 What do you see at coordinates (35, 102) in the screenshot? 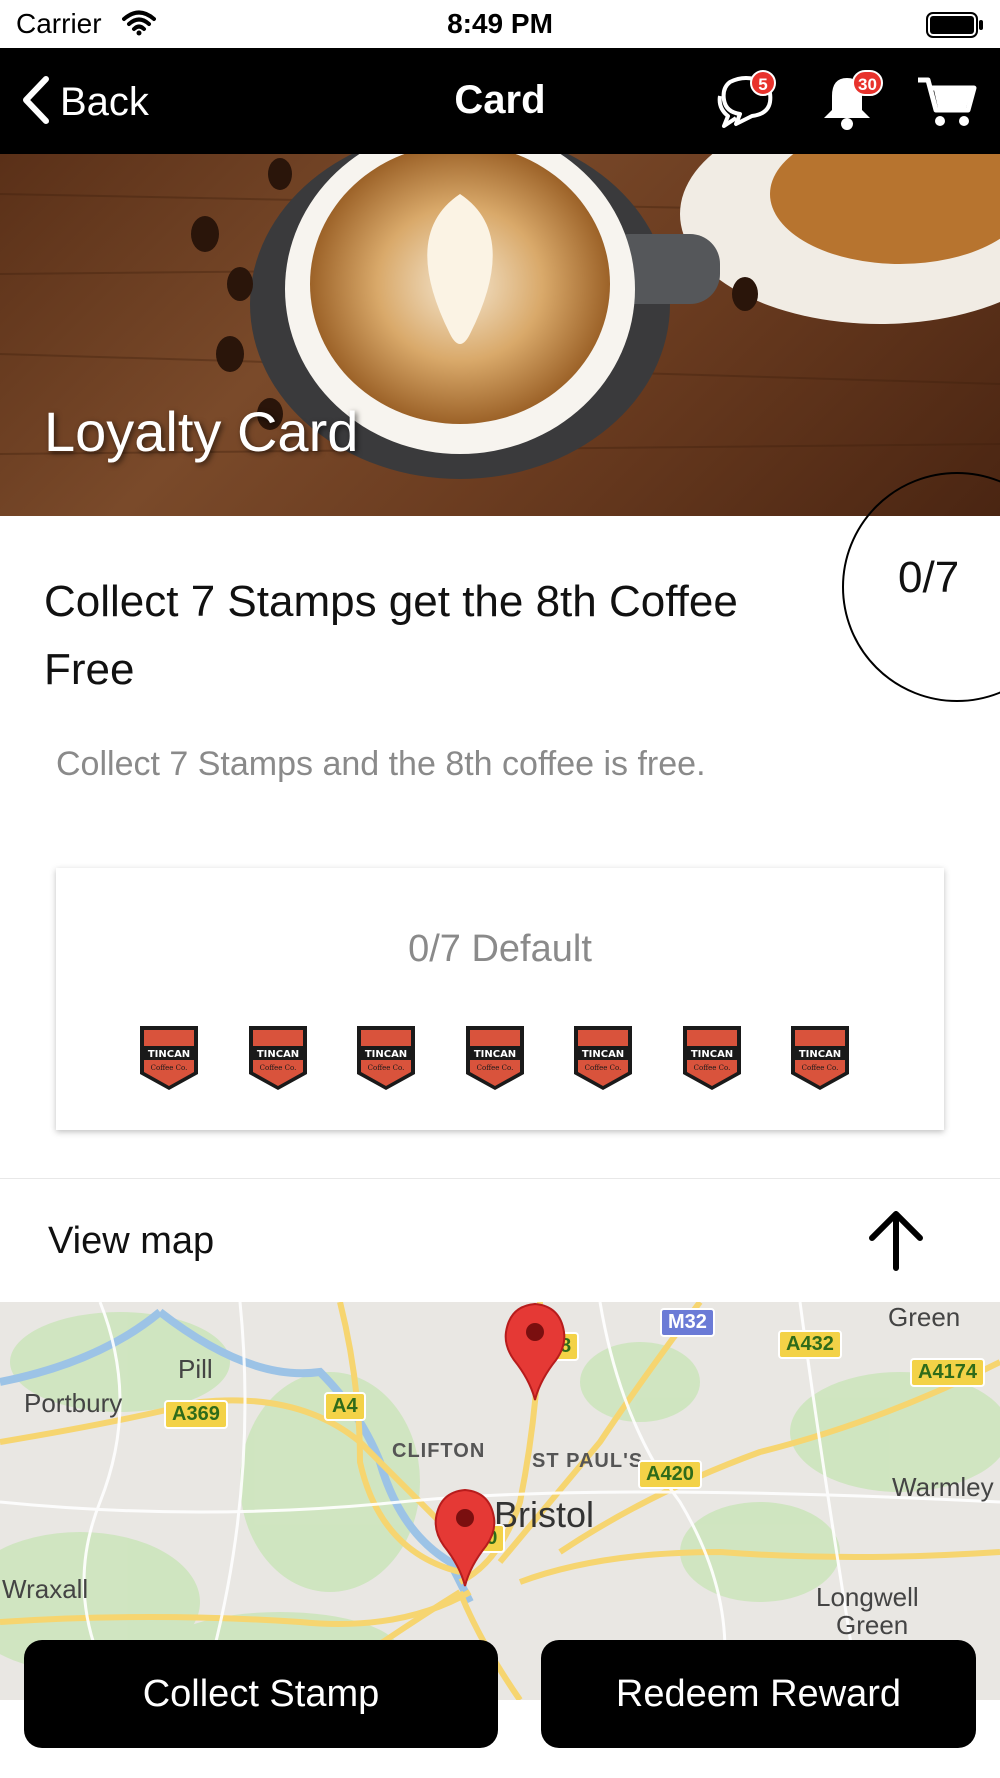
I see `chevron-left-icon` at bounding box center [35, 102].